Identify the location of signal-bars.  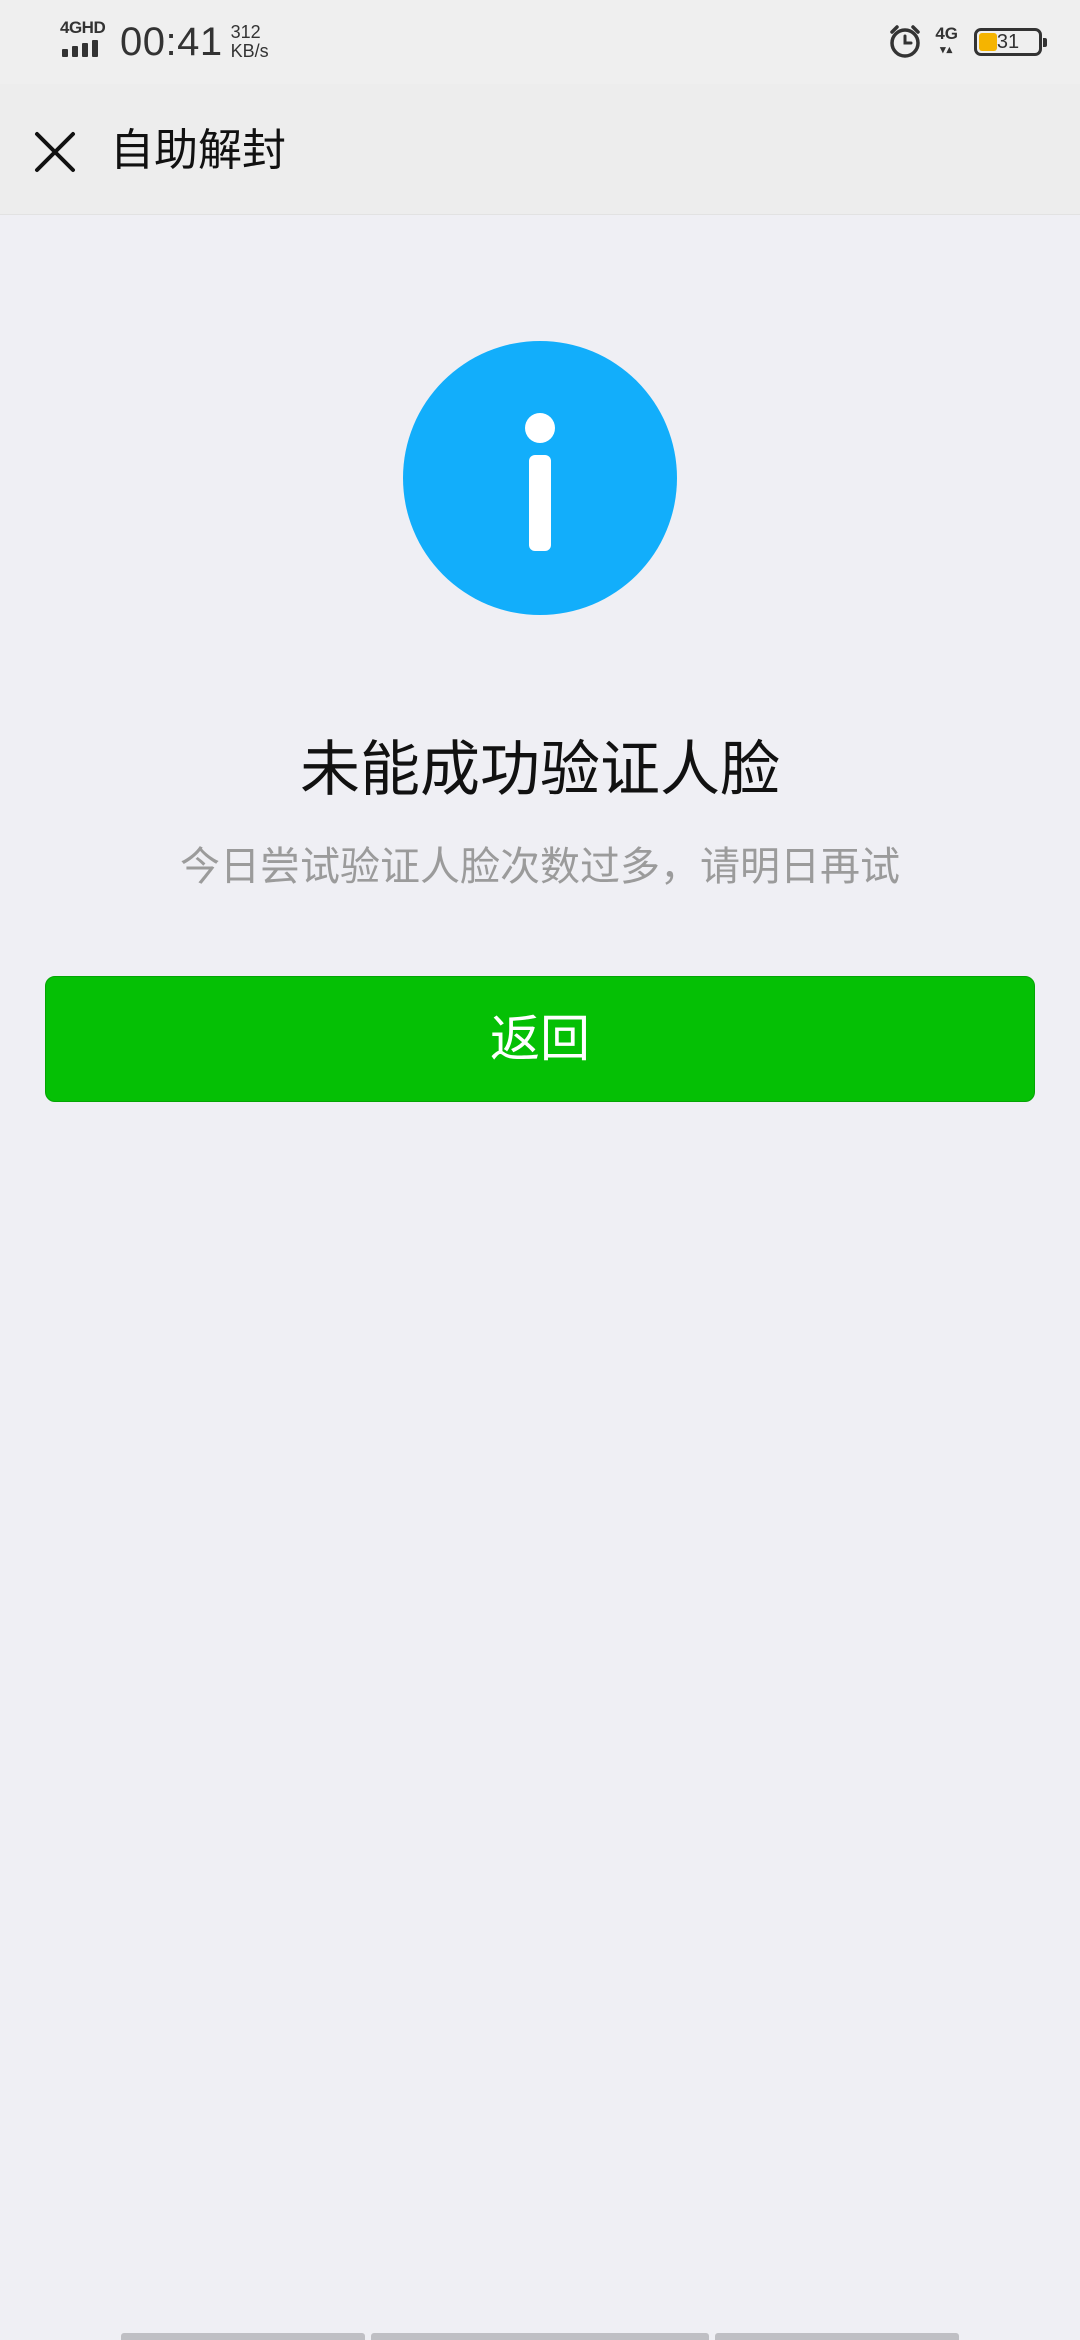
(80, 48).